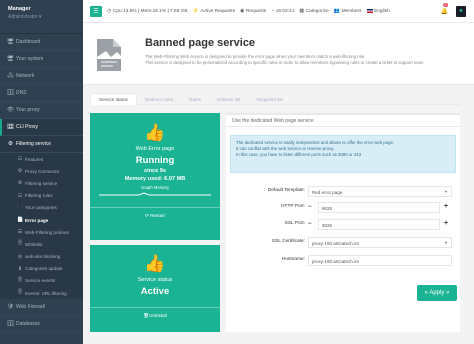  Describe the element at coordinates (286, 190) in the screenshot. I see `template-label: Default Template:` at that location.